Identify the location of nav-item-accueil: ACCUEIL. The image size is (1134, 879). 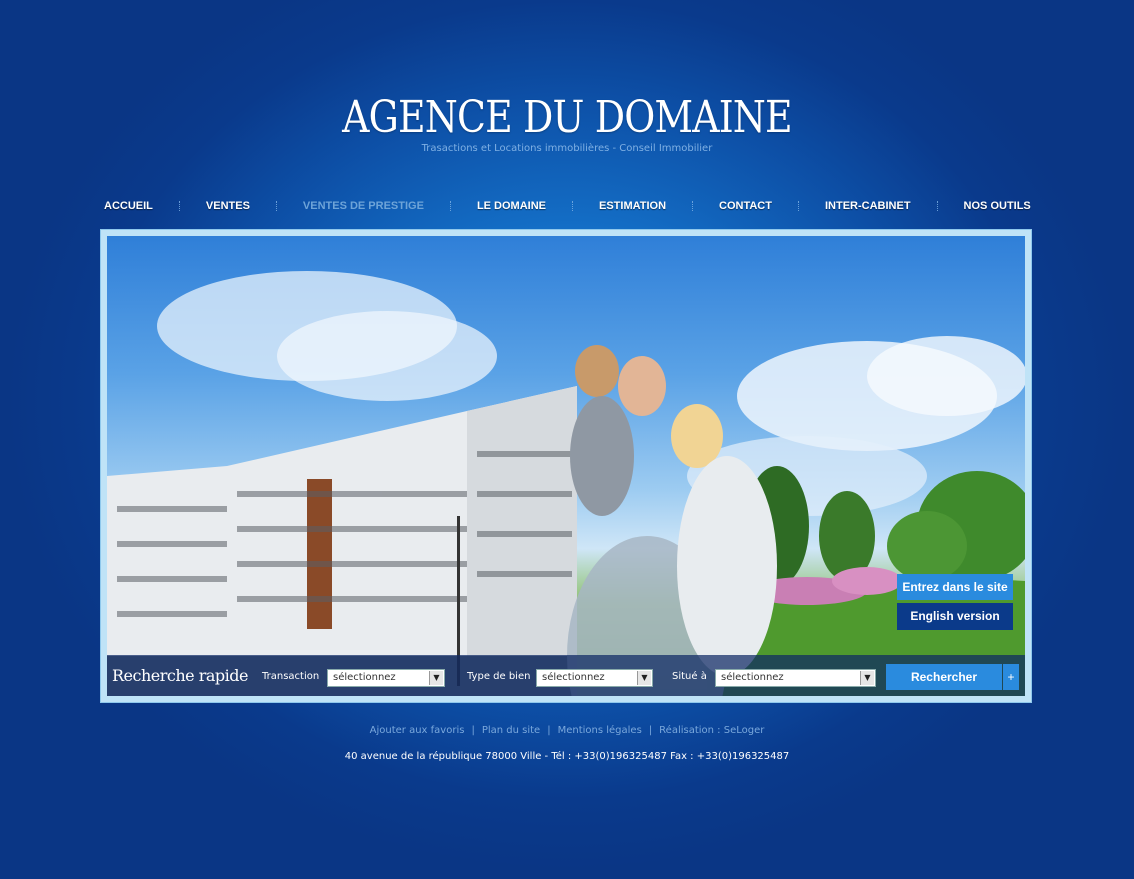
(128, 206).